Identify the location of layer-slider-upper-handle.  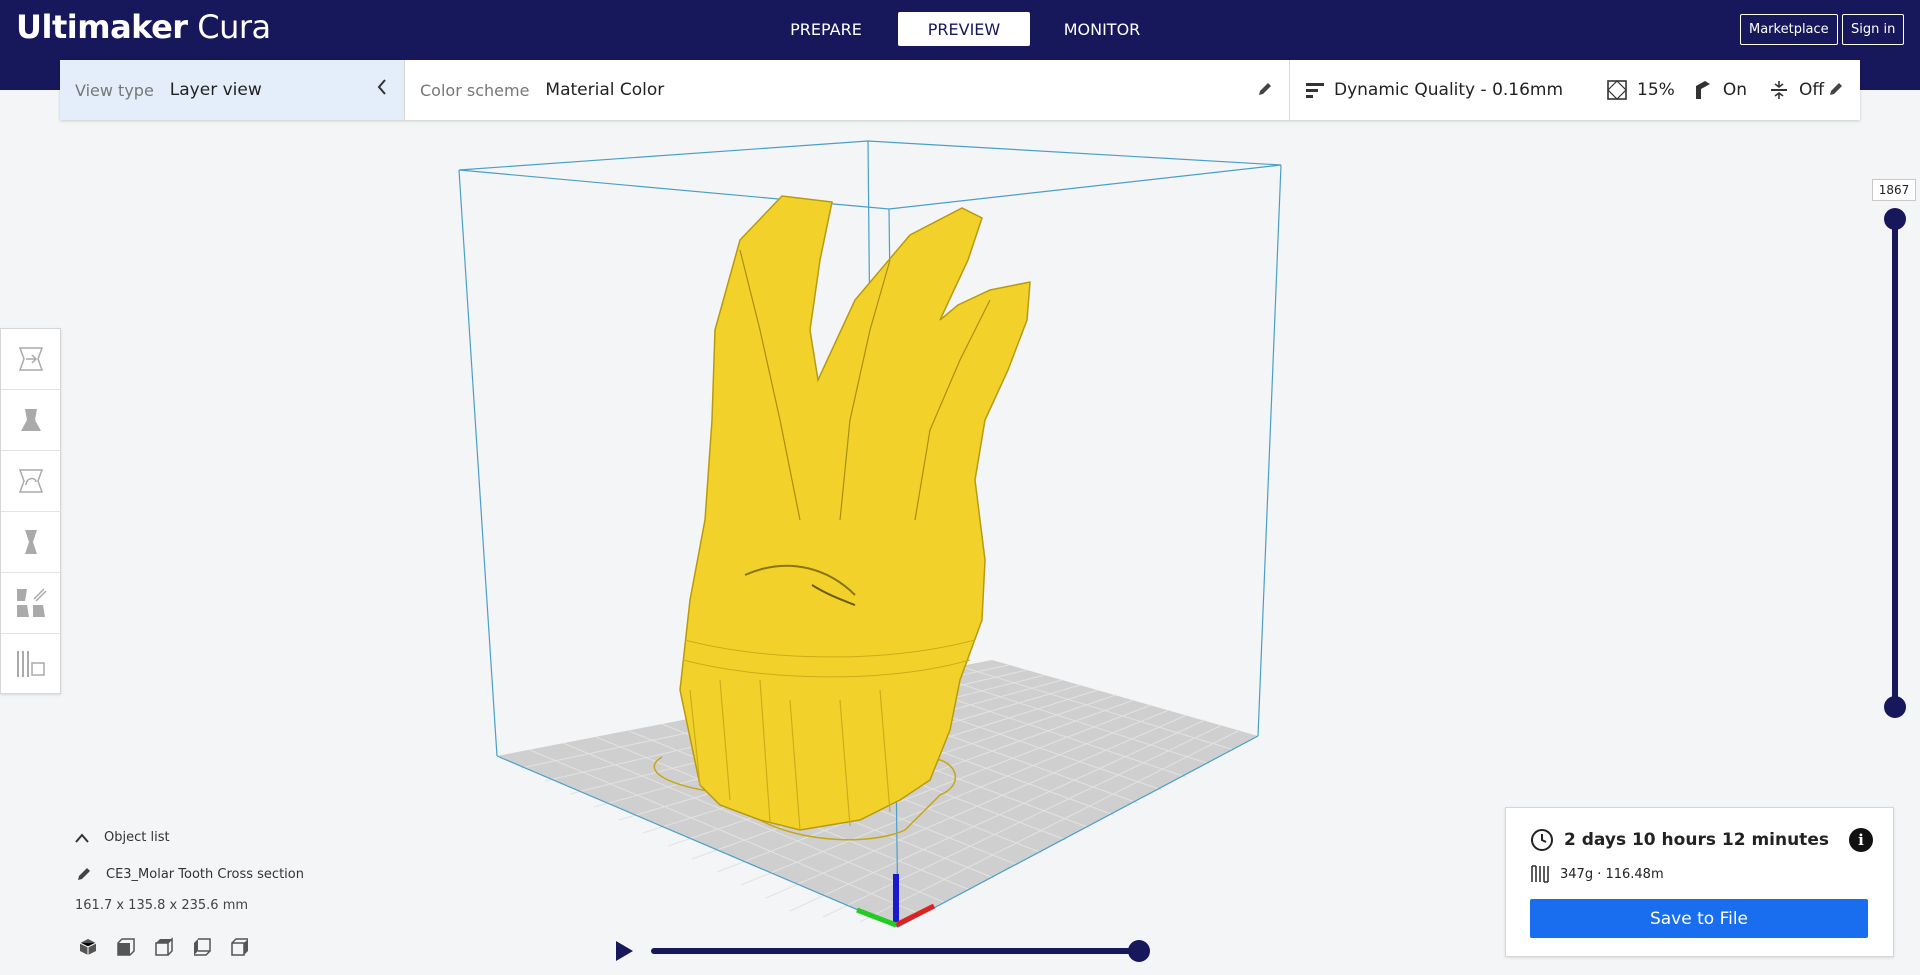
(1895, 219).